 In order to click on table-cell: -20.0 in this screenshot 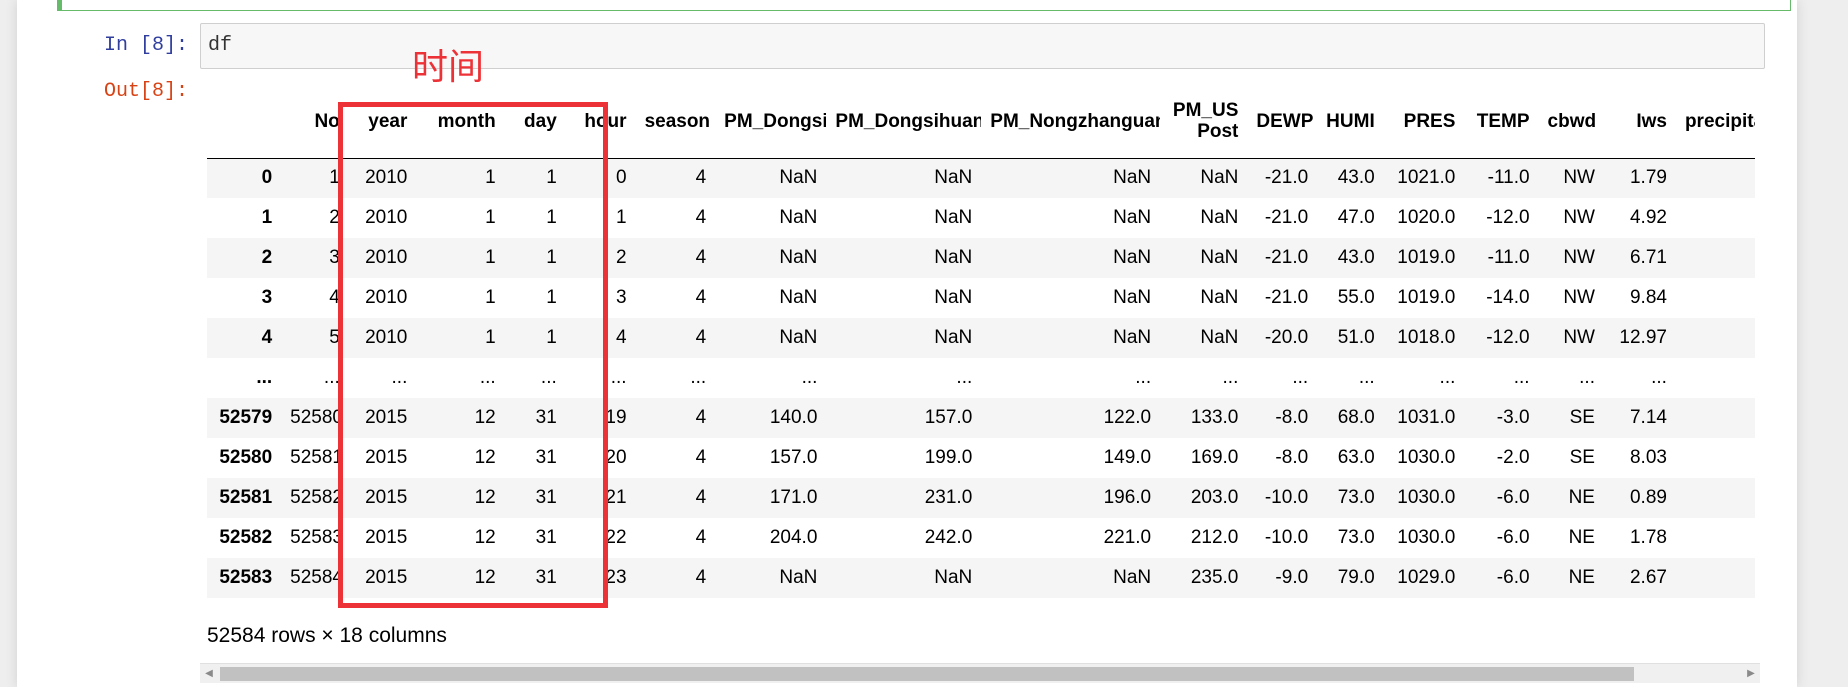, I will do `click(1286, 337)`.